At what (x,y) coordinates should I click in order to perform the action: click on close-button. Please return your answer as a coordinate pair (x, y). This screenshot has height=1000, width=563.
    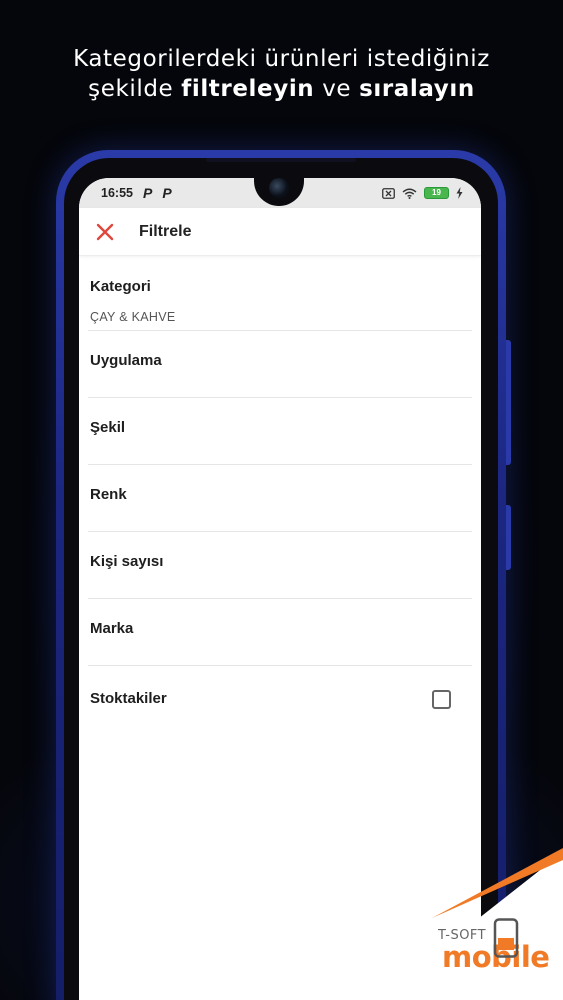
    Looking at the image, I should click on (105, 232).